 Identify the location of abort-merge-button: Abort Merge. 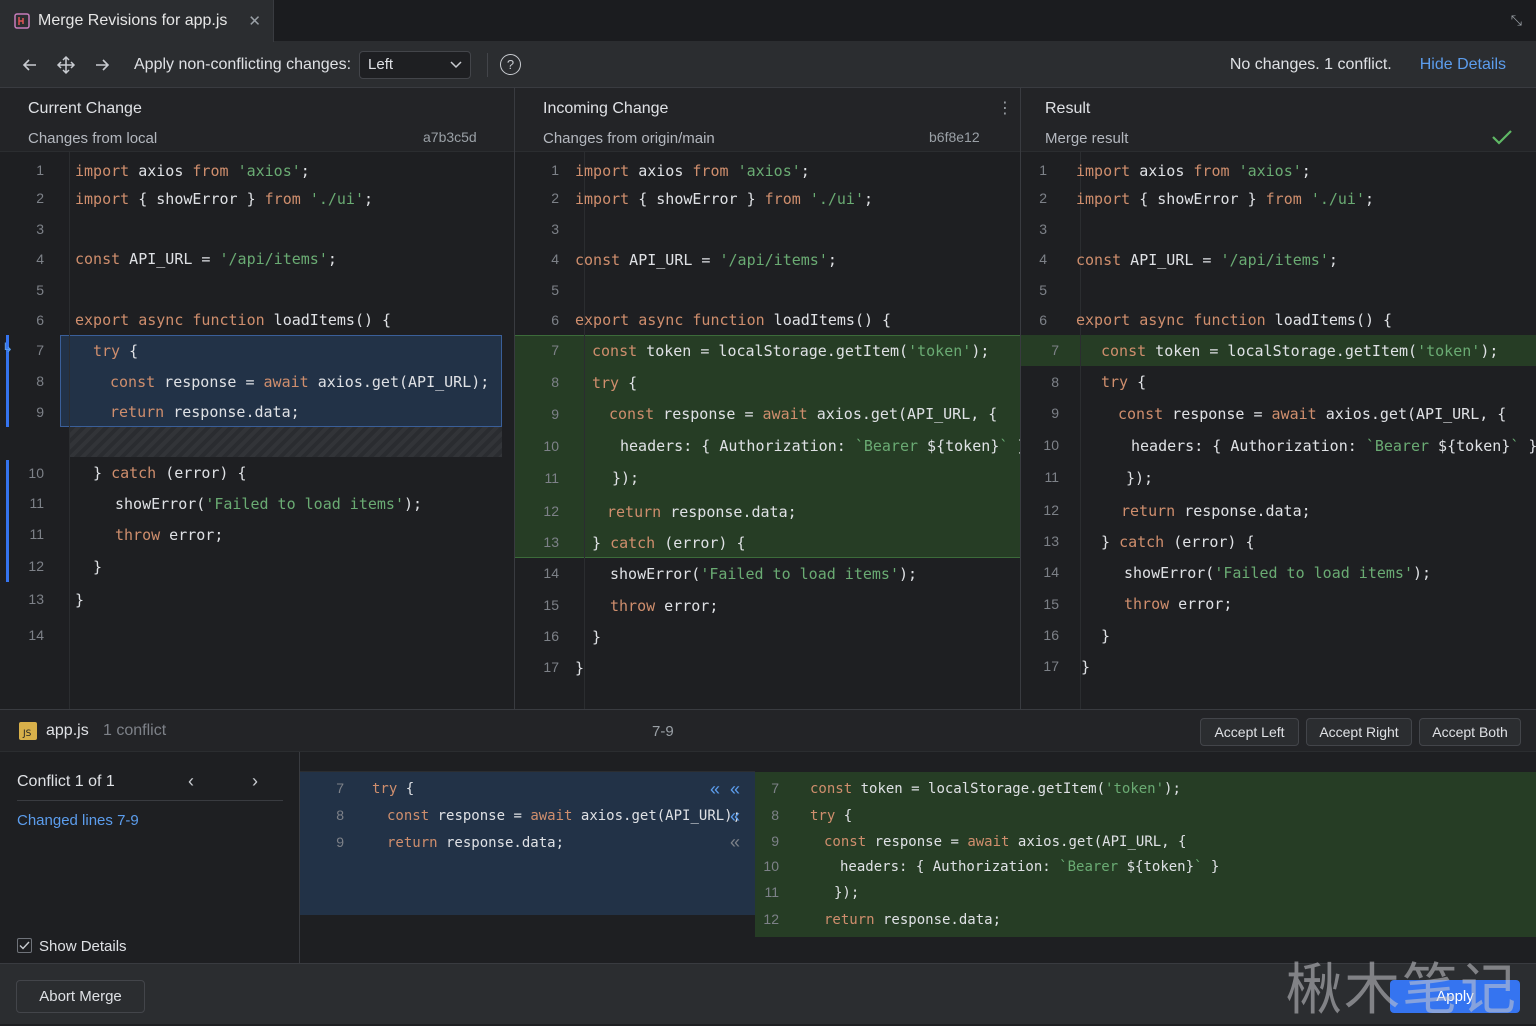
(80, 996).